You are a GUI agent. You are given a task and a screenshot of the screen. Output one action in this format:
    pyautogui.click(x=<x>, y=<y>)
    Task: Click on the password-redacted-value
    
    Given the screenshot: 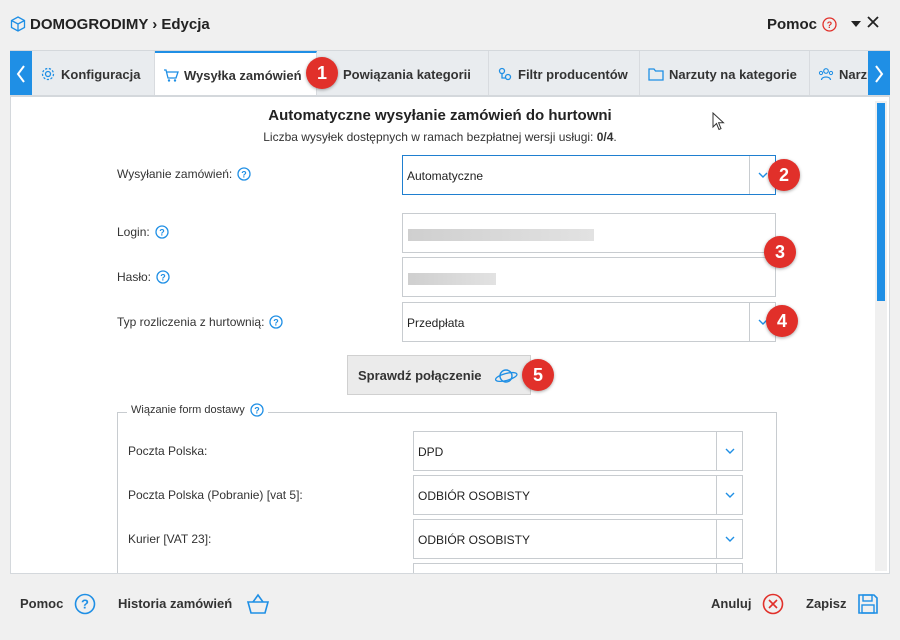 What is the action you would take?
    pyautogui.click(x=452, y=279)
    